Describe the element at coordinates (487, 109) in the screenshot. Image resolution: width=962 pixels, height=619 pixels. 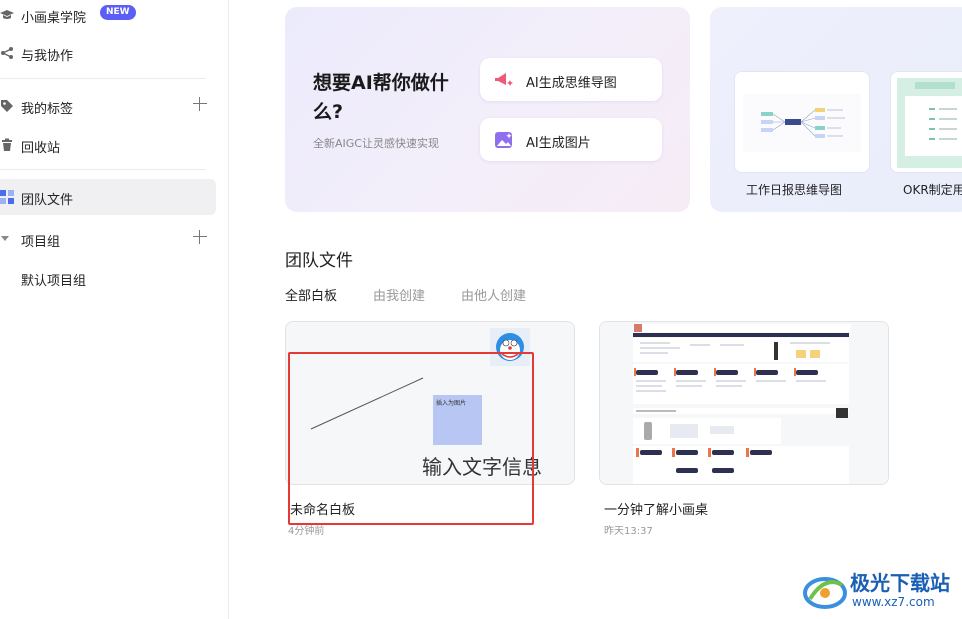
I see `ai-banner: 想要AI帮你做什么? 全新AIGC让灵感快速实现 AI生成思维导图 AI生成图片` at that location.